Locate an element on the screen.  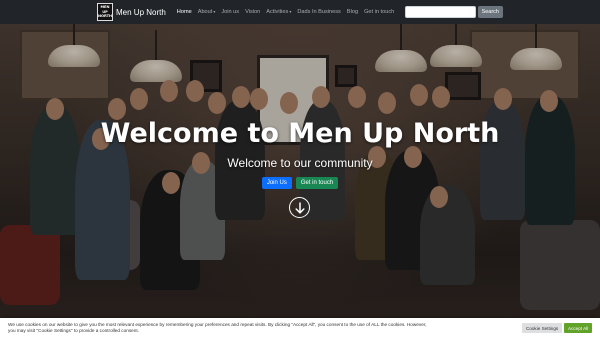
hero-buttons: Join Us Get in touch is located at coordinates (300, 183).